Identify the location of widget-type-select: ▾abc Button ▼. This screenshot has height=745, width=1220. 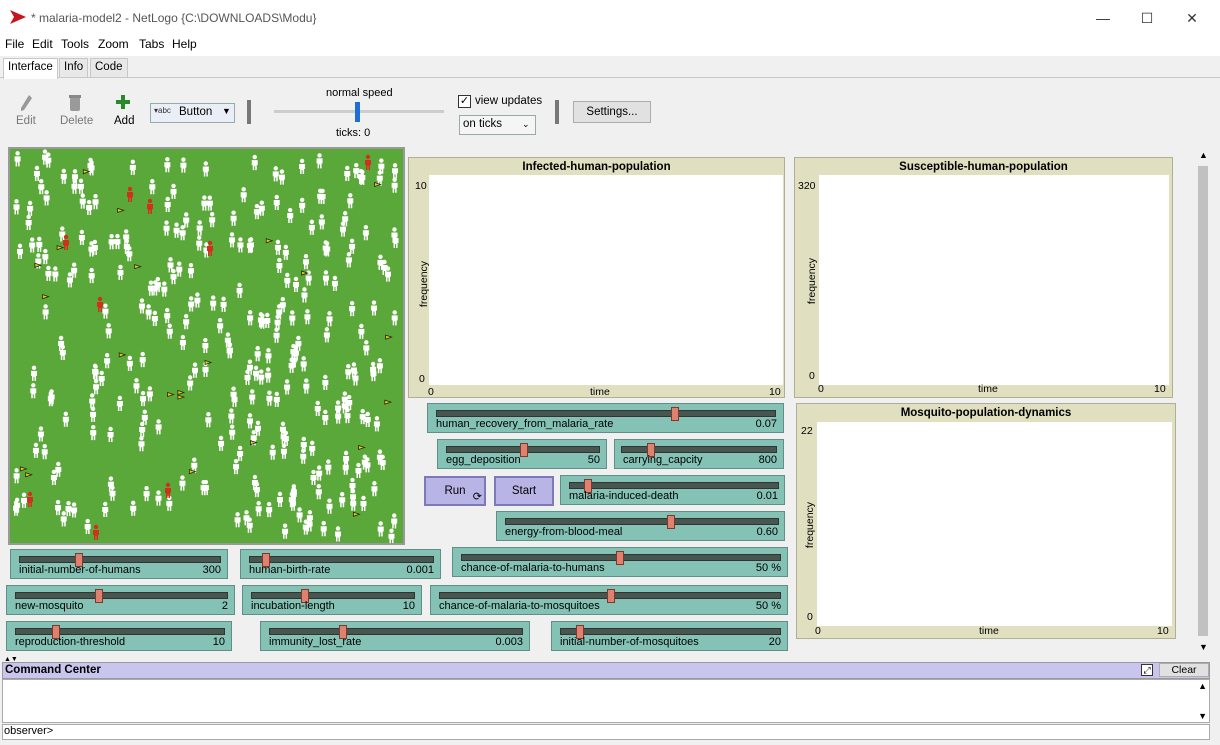
(192, 113).